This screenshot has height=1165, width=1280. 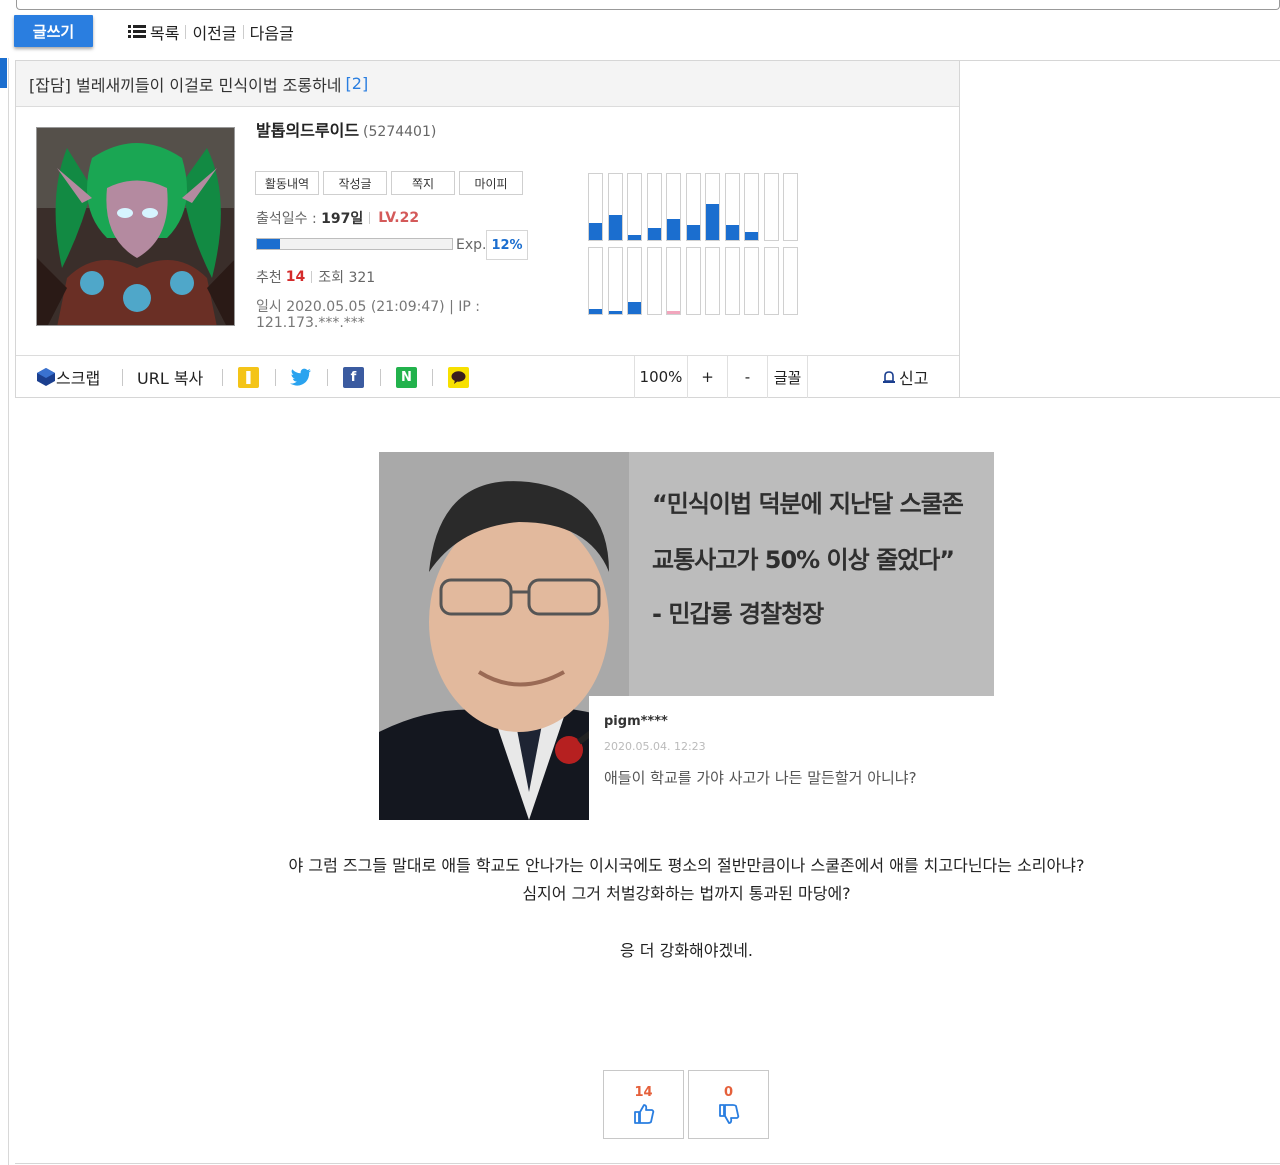 What do you see at coordinates (295, 277) in the screenshot?
I see `recommend-value: 14` at bounding box center [295, 277].